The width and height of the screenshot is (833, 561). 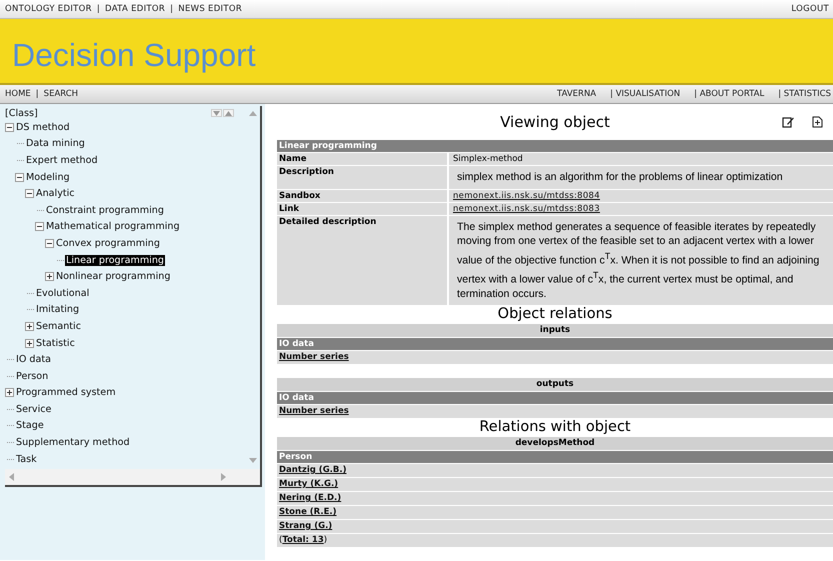 I want to click on tree-item: Nonlinear programming, so click(x=113, y=276).